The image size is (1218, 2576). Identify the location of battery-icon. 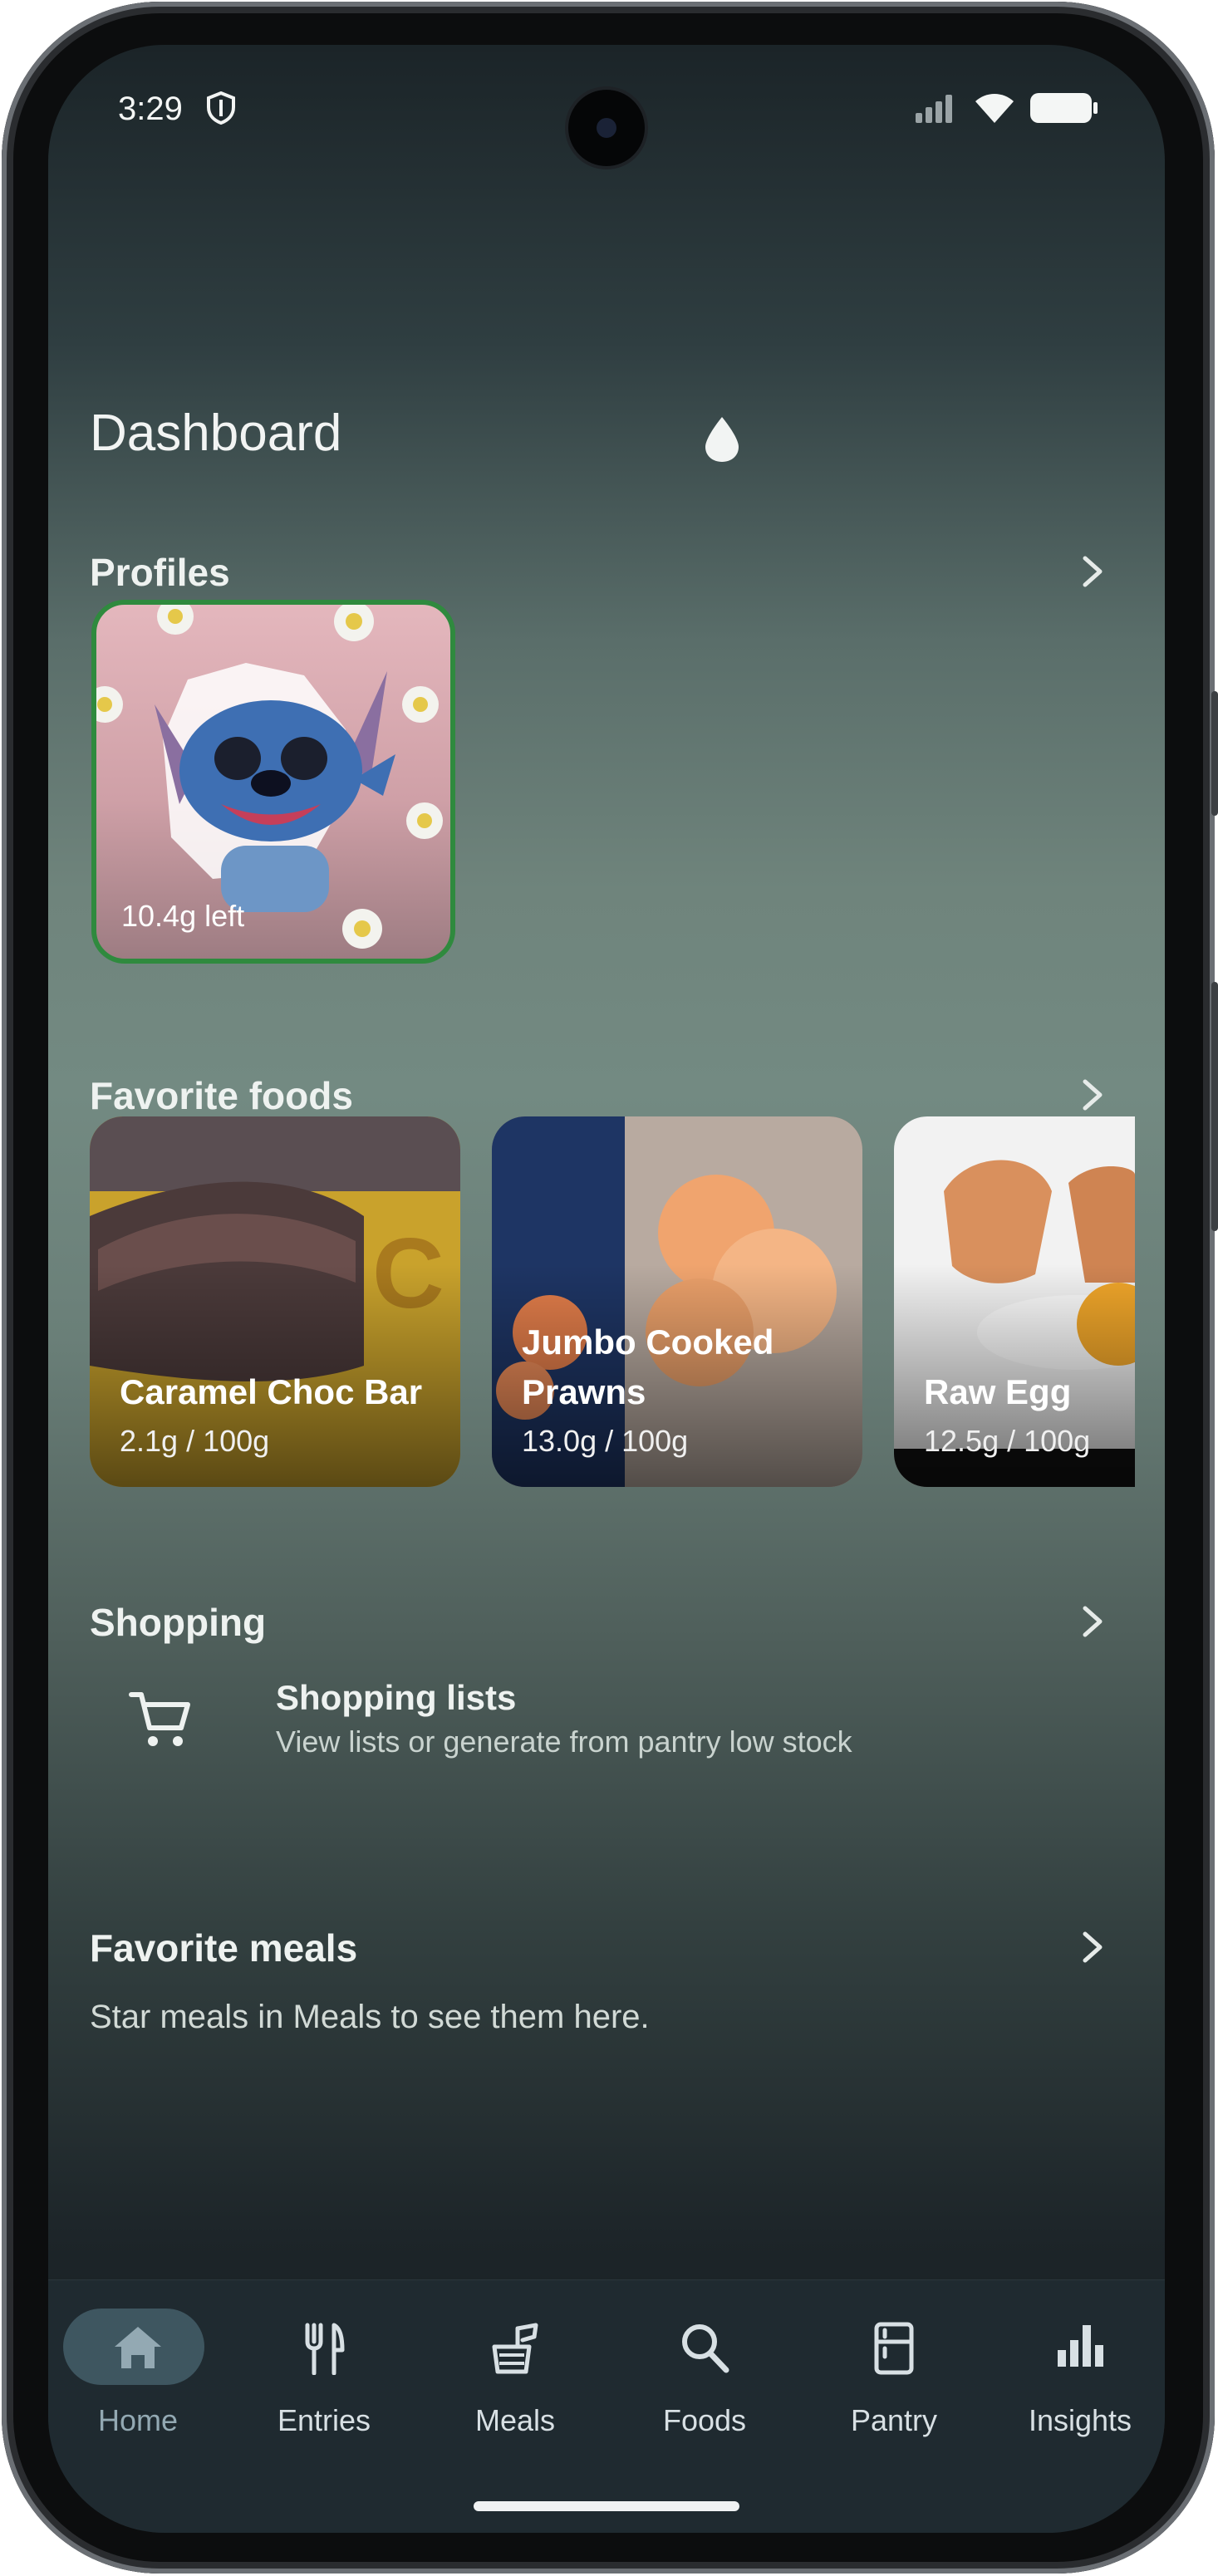
(1064, 108).